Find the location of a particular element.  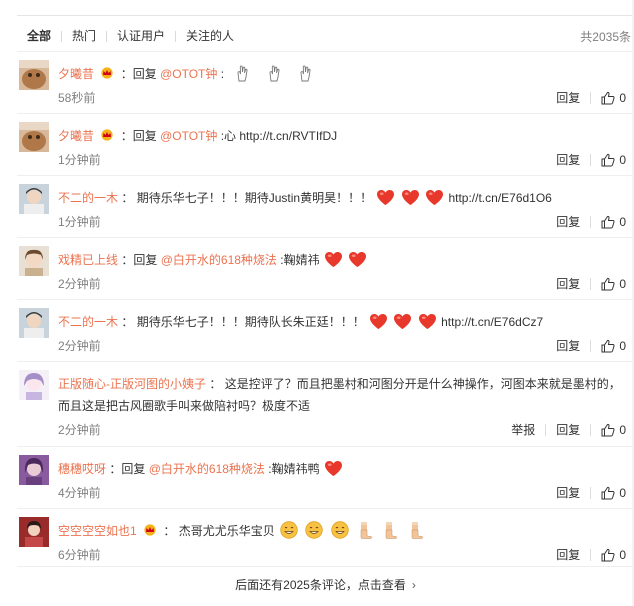

tab-following: 关注的人 is located at coordinates (210, 36).